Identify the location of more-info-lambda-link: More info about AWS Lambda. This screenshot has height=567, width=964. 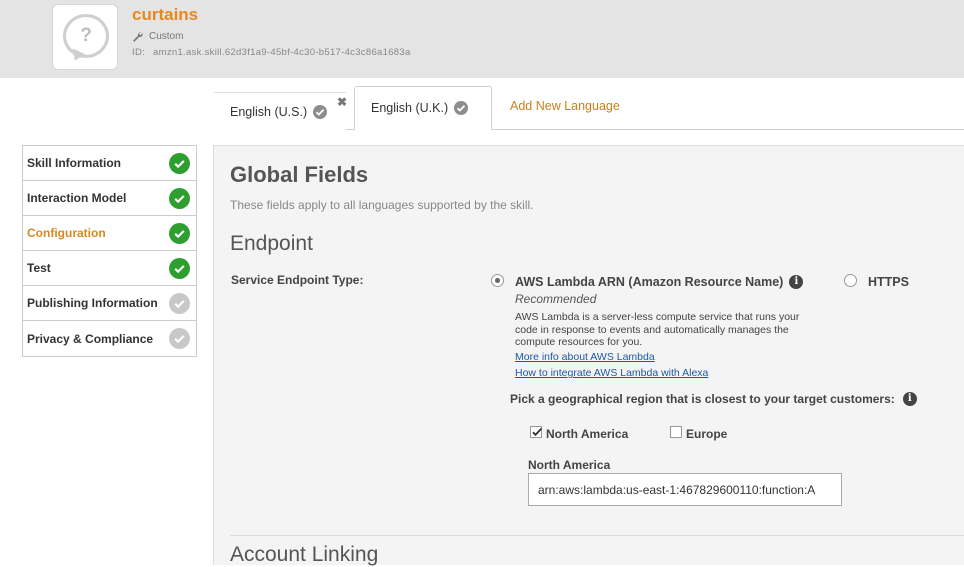
(585, 357).